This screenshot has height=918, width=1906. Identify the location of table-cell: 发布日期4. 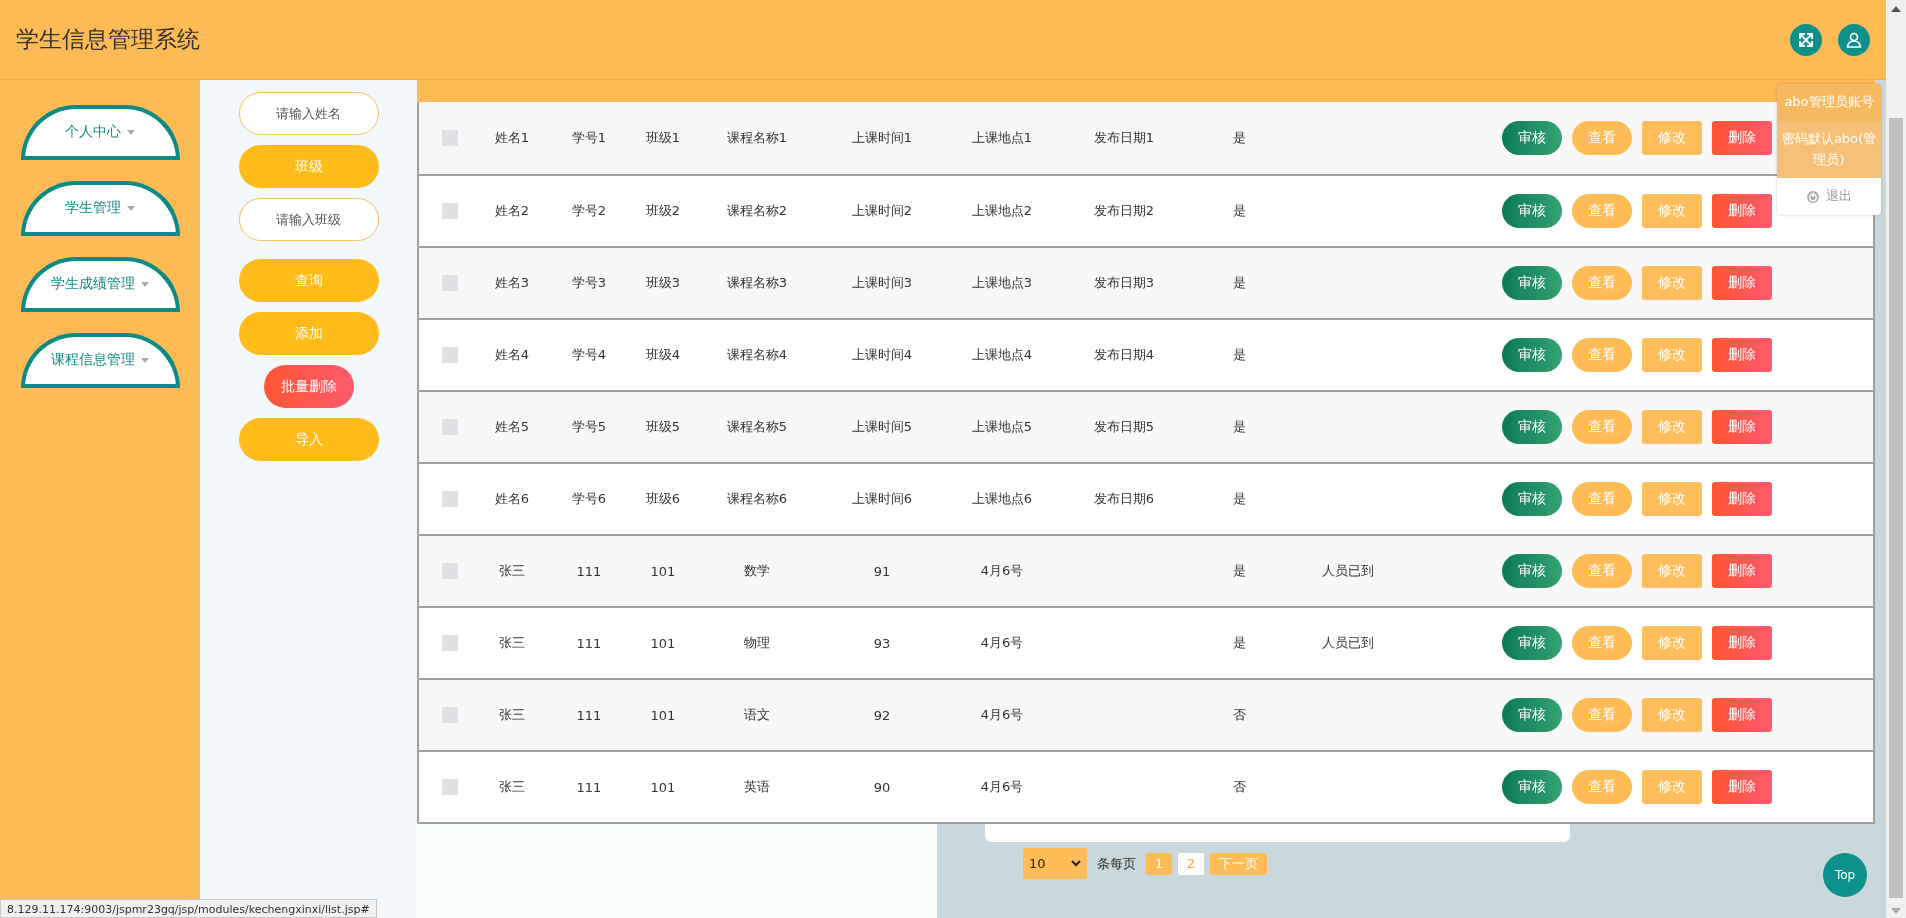
(1124, 355).